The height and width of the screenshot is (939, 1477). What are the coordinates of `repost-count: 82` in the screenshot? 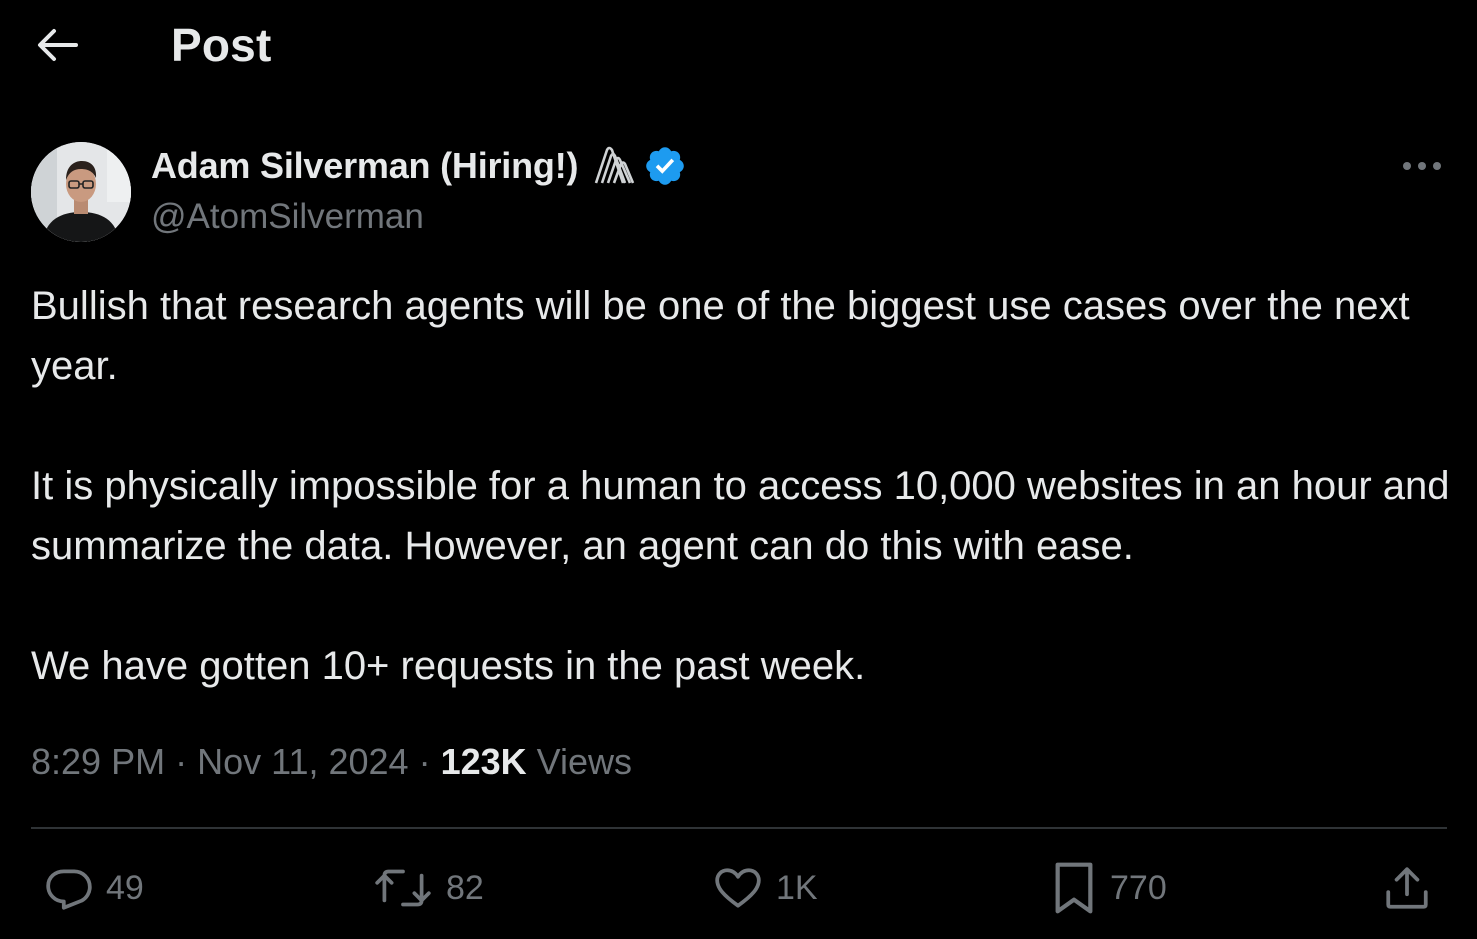 It's located at (465, 887).